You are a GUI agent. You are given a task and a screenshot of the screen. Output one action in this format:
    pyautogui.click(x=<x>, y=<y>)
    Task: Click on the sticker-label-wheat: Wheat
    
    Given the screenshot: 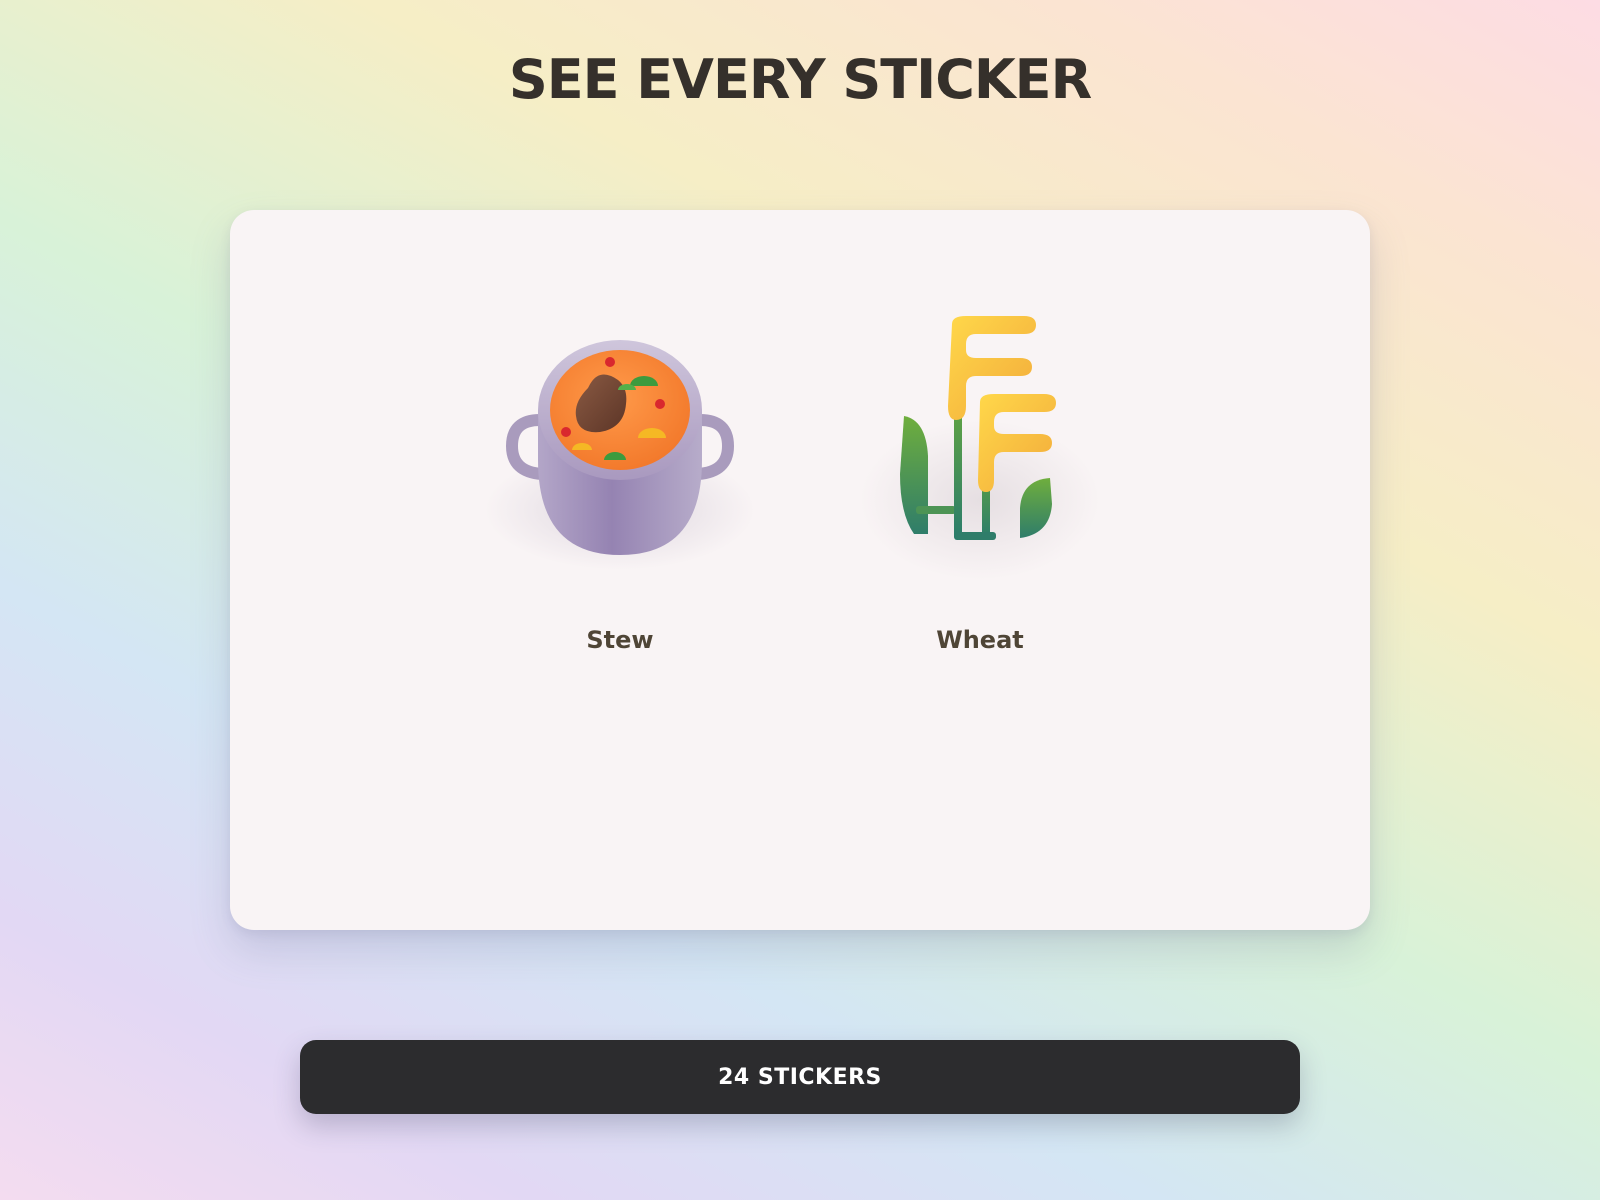 What is the action you would take?
    pyautogui.click(x=980, y=640)
    